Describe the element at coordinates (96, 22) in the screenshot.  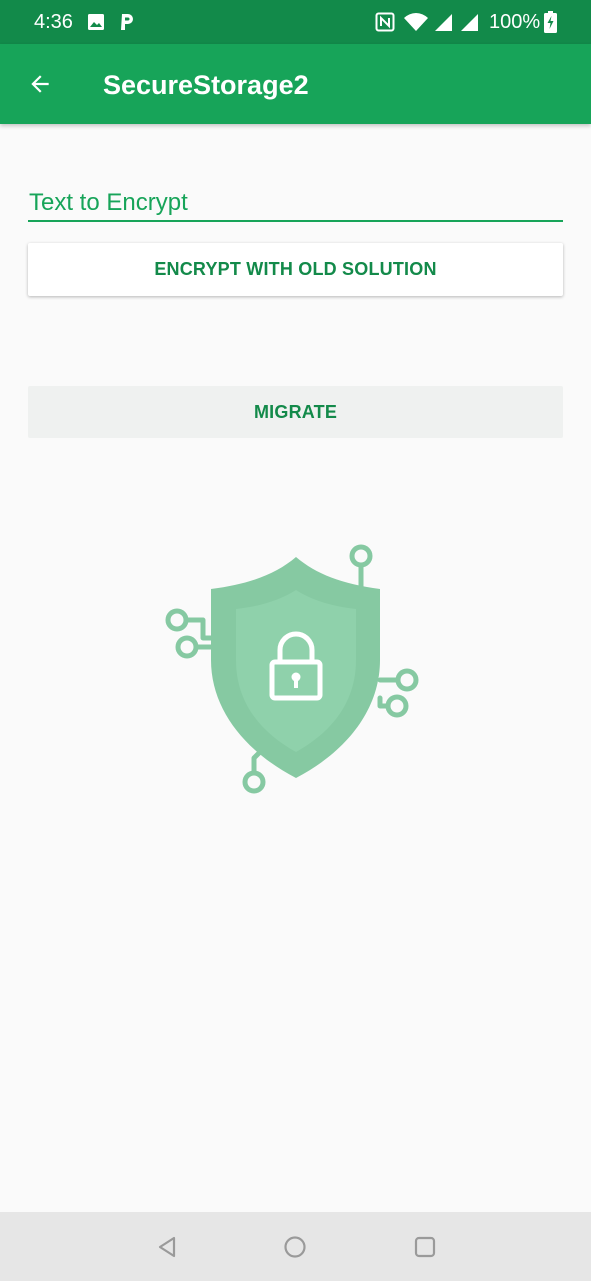
I see `image-icon` at that location.